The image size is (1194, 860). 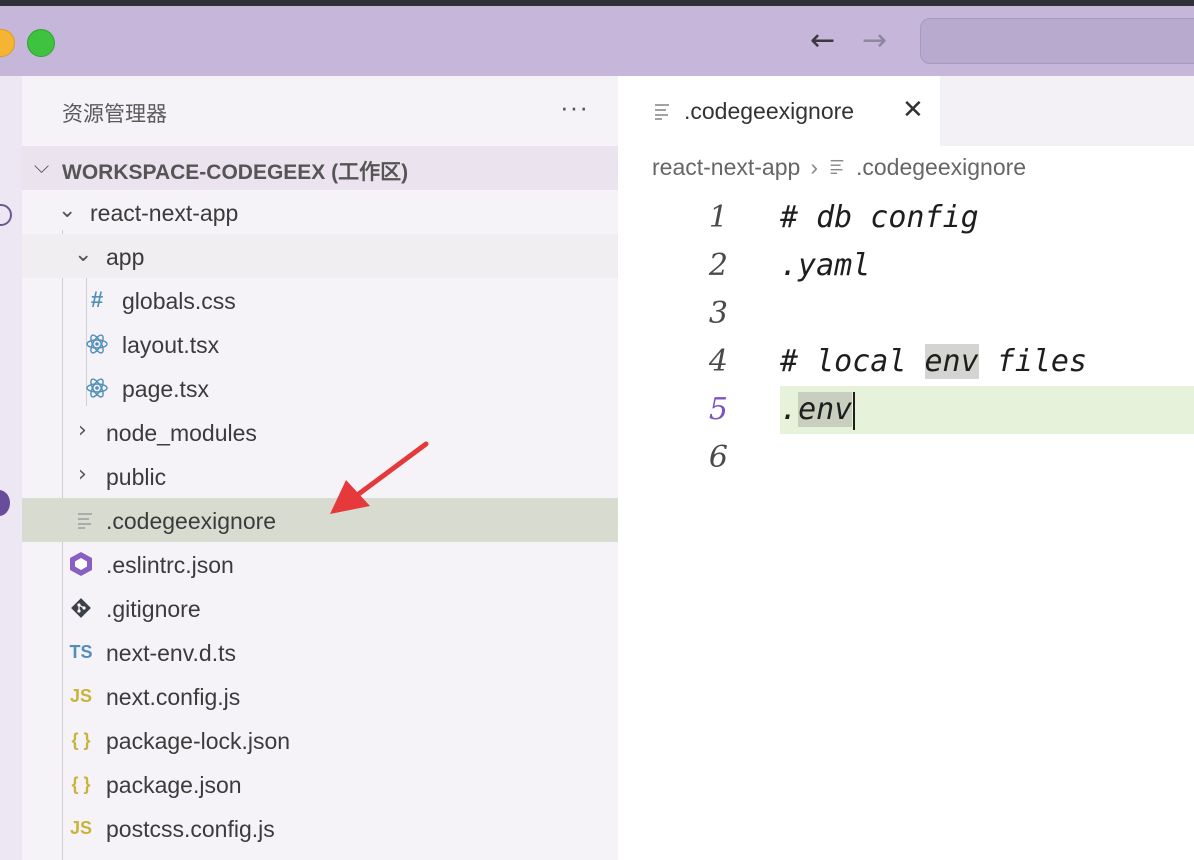 What do you see at coordinates (906, 314) in the screenshot?
I see `code-line: 3` at bounding box center [906, 314].